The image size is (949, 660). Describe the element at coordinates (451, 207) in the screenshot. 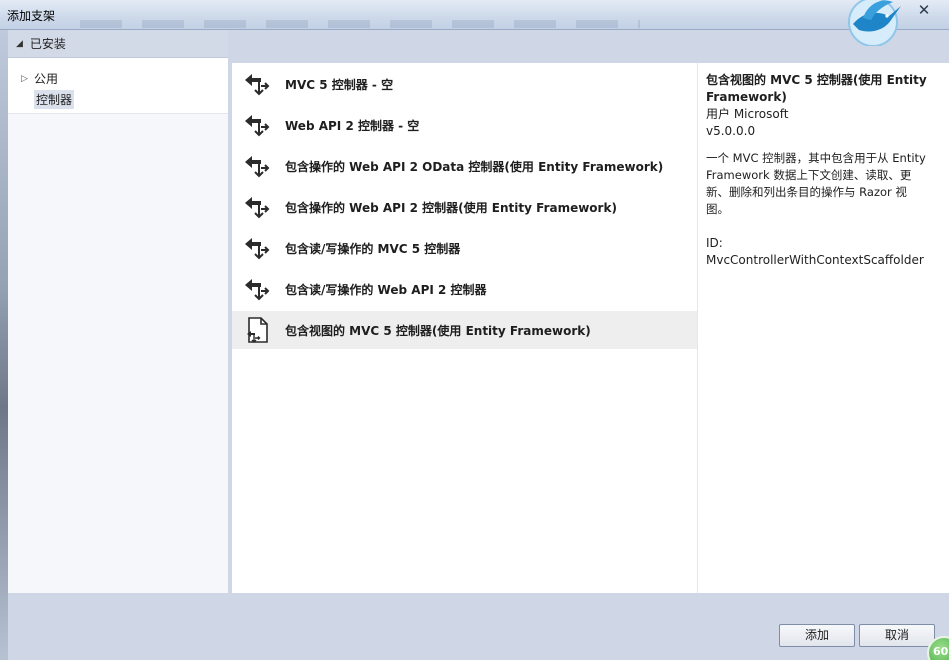

I see `template-label: 包含操作的 Web API 2 控制器(使用 Entity Framework)` at that location.